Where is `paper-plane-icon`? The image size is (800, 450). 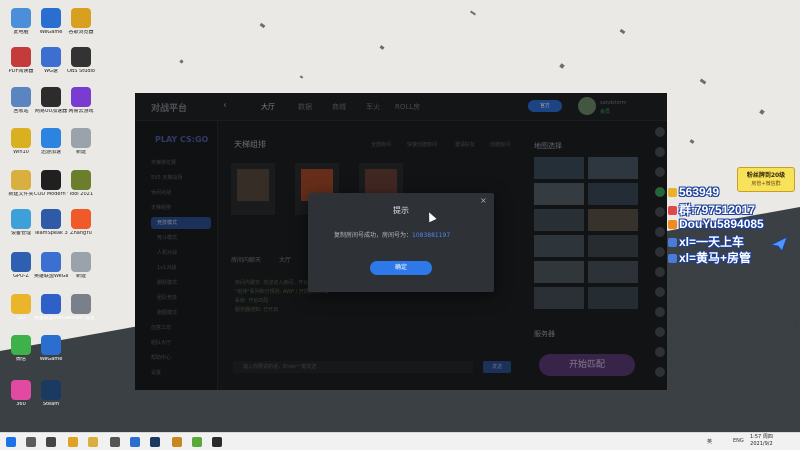
paper-plane-icon is located at coordinates (779, 244).